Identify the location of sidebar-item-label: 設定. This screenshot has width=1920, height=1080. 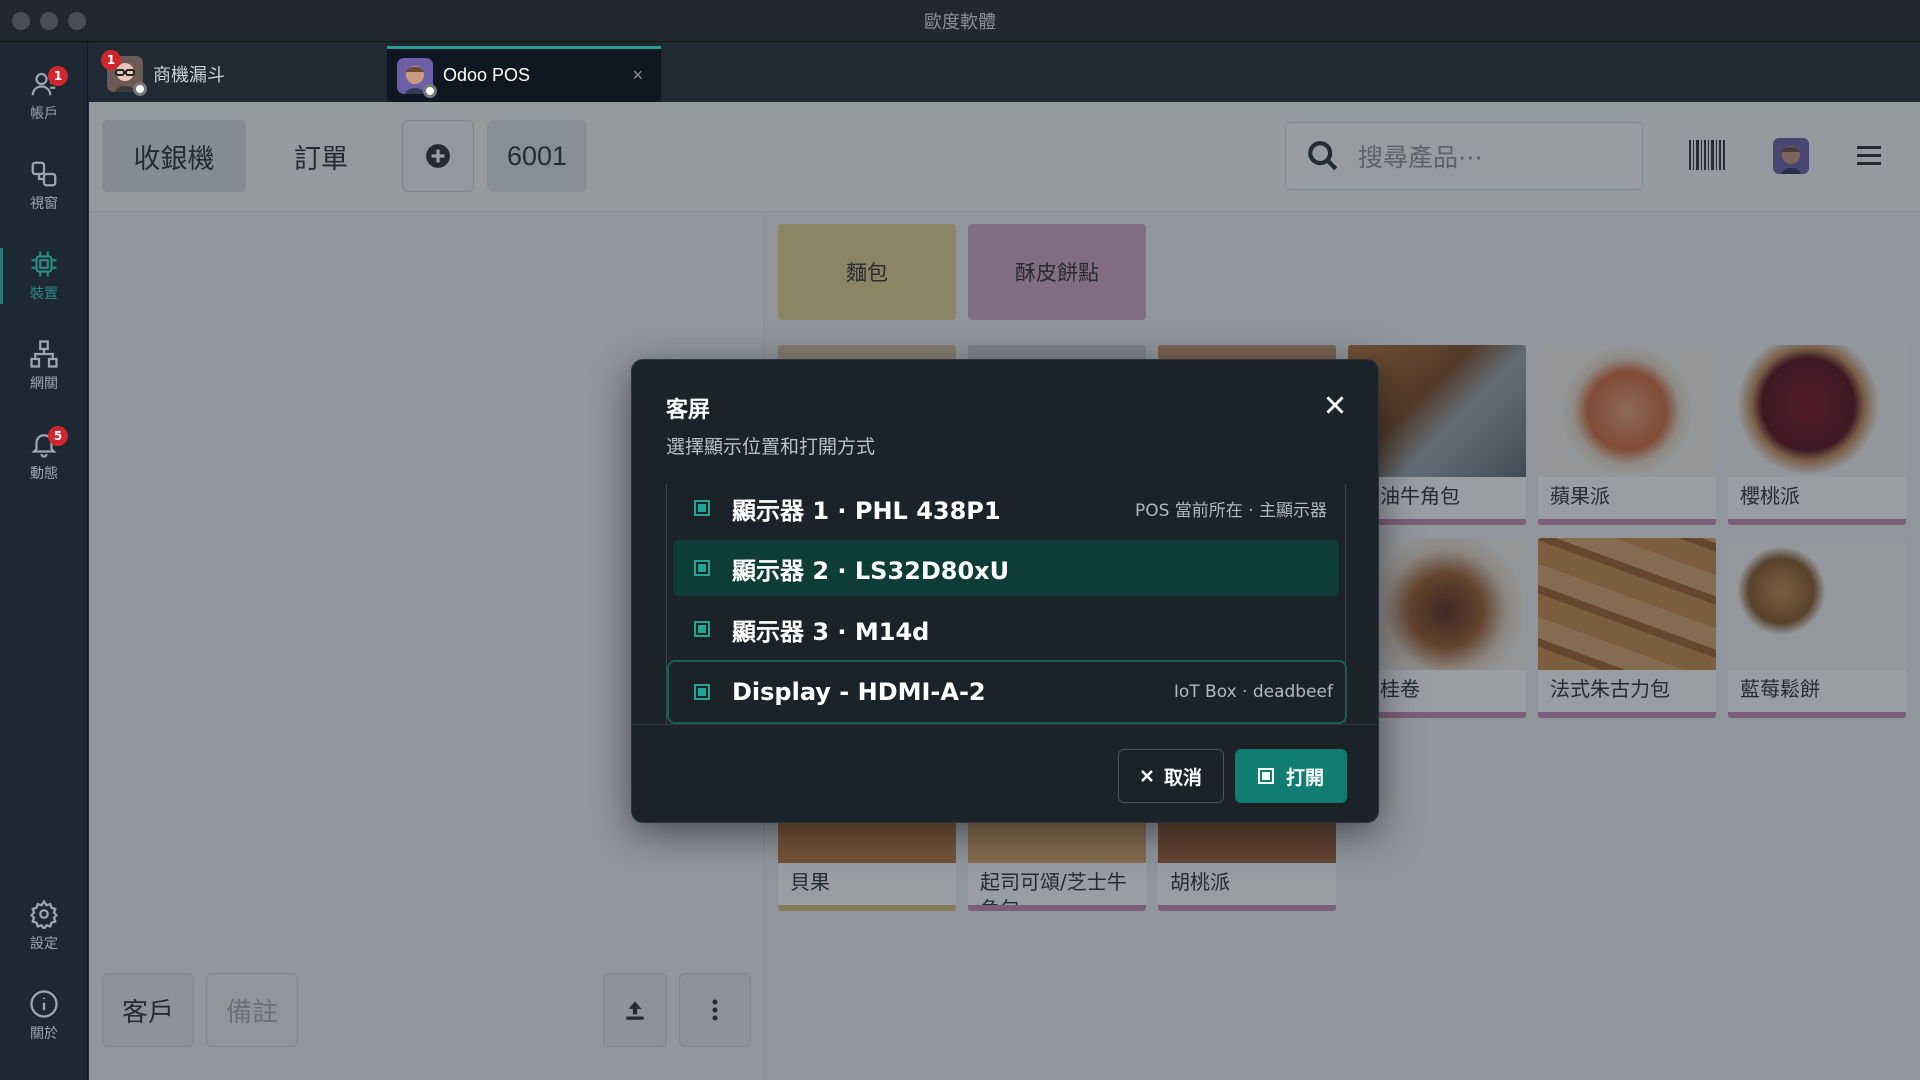
(44, 944).